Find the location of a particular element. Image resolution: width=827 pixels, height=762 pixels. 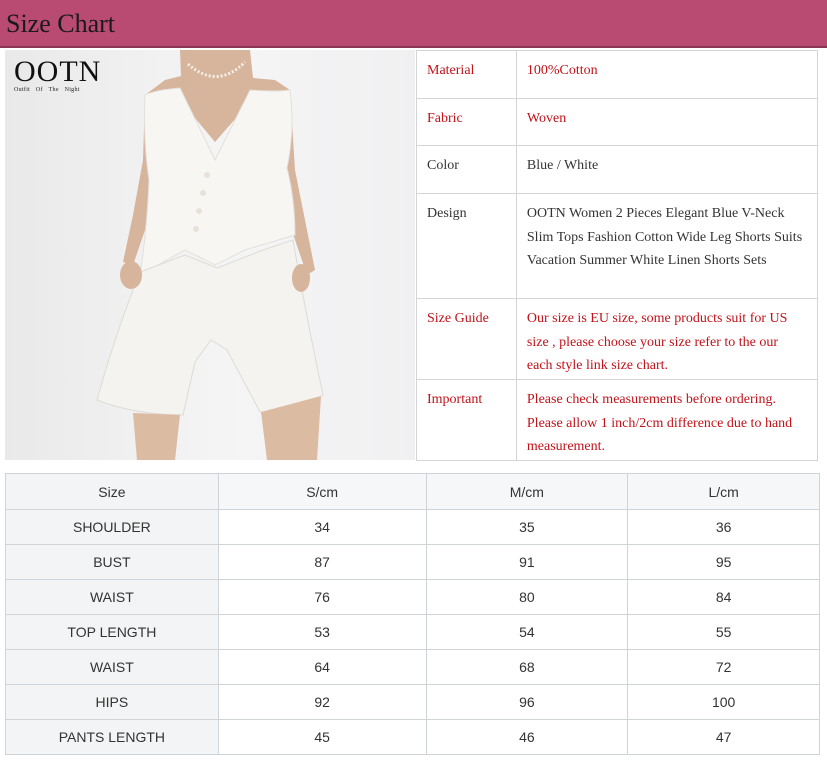

table-row: SHOULDER 34 35 36 is located at coordinates (412, 527).